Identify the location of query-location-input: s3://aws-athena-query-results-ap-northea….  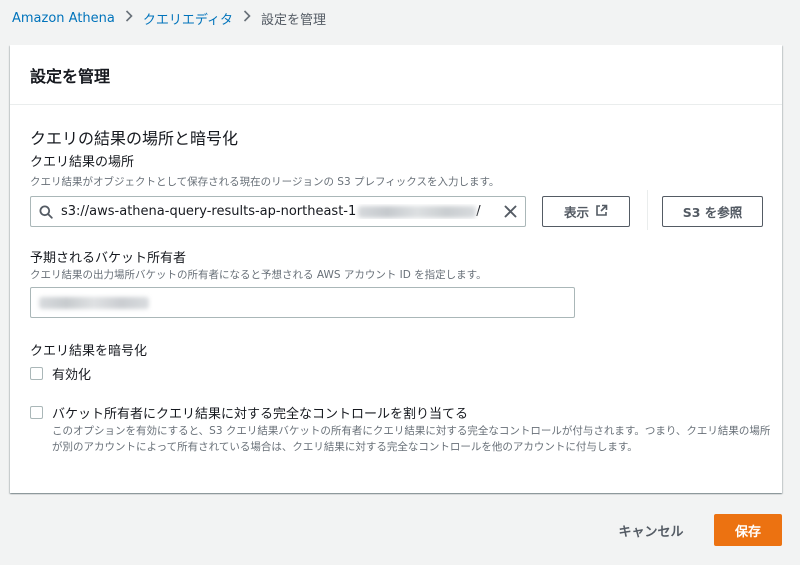
(278, 211).